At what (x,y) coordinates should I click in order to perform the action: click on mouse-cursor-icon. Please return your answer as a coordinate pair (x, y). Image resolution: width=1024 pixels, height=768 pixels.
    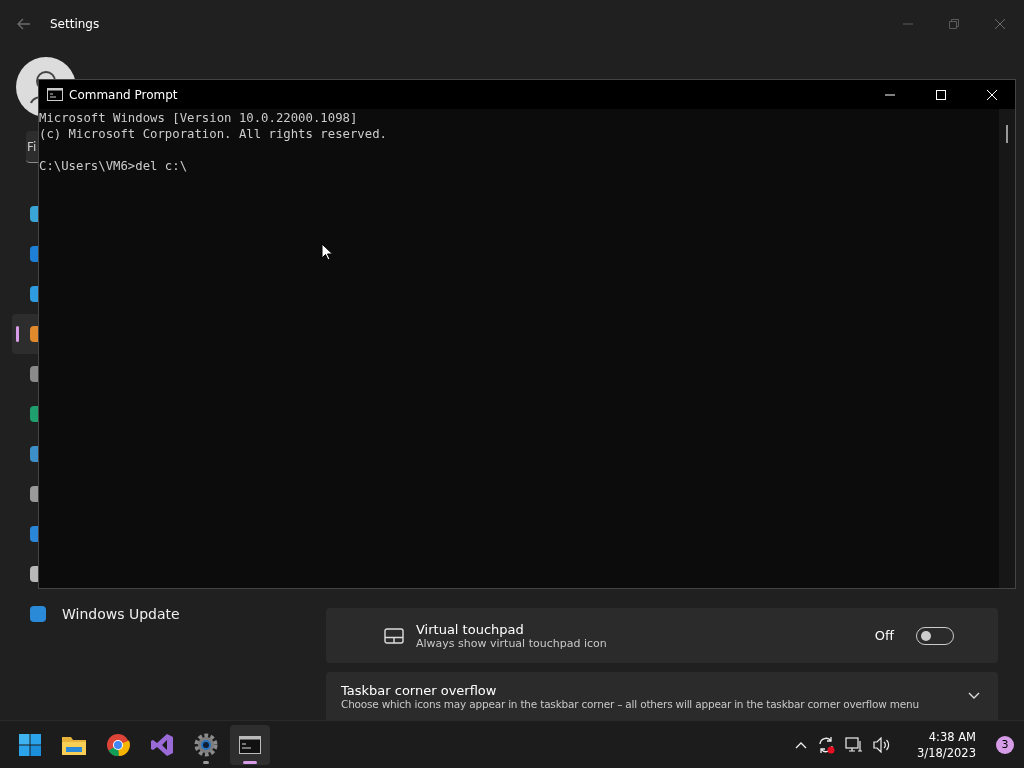
    Looking at the image, I should click on (327, 252).